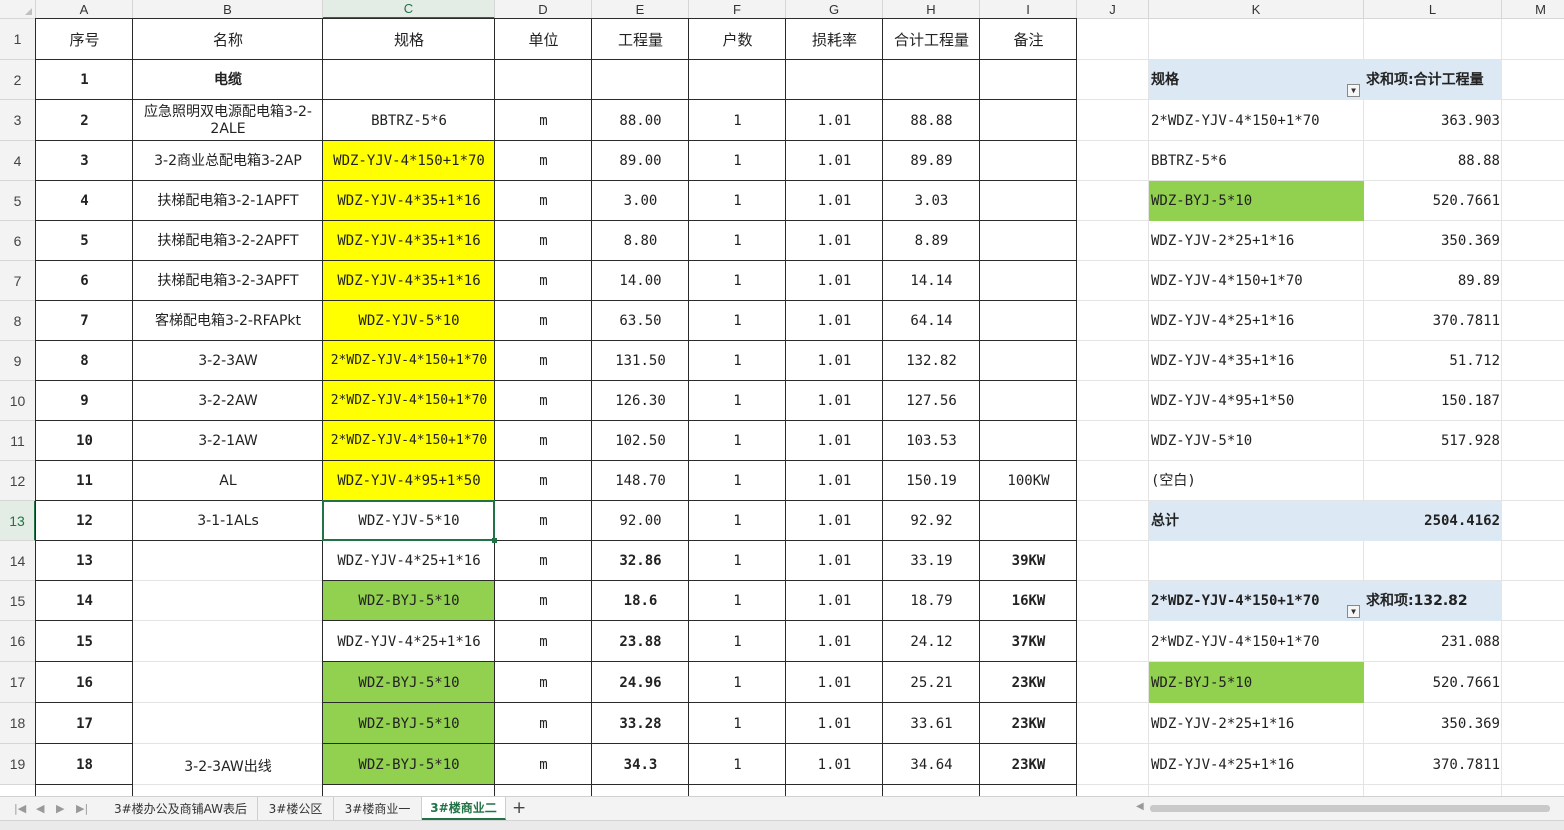 This screenshot has width=1564, height=830. Describe the element at coordinates (1028, 764) in the screenshot. I see `cell-i19: 23KW` at that location.